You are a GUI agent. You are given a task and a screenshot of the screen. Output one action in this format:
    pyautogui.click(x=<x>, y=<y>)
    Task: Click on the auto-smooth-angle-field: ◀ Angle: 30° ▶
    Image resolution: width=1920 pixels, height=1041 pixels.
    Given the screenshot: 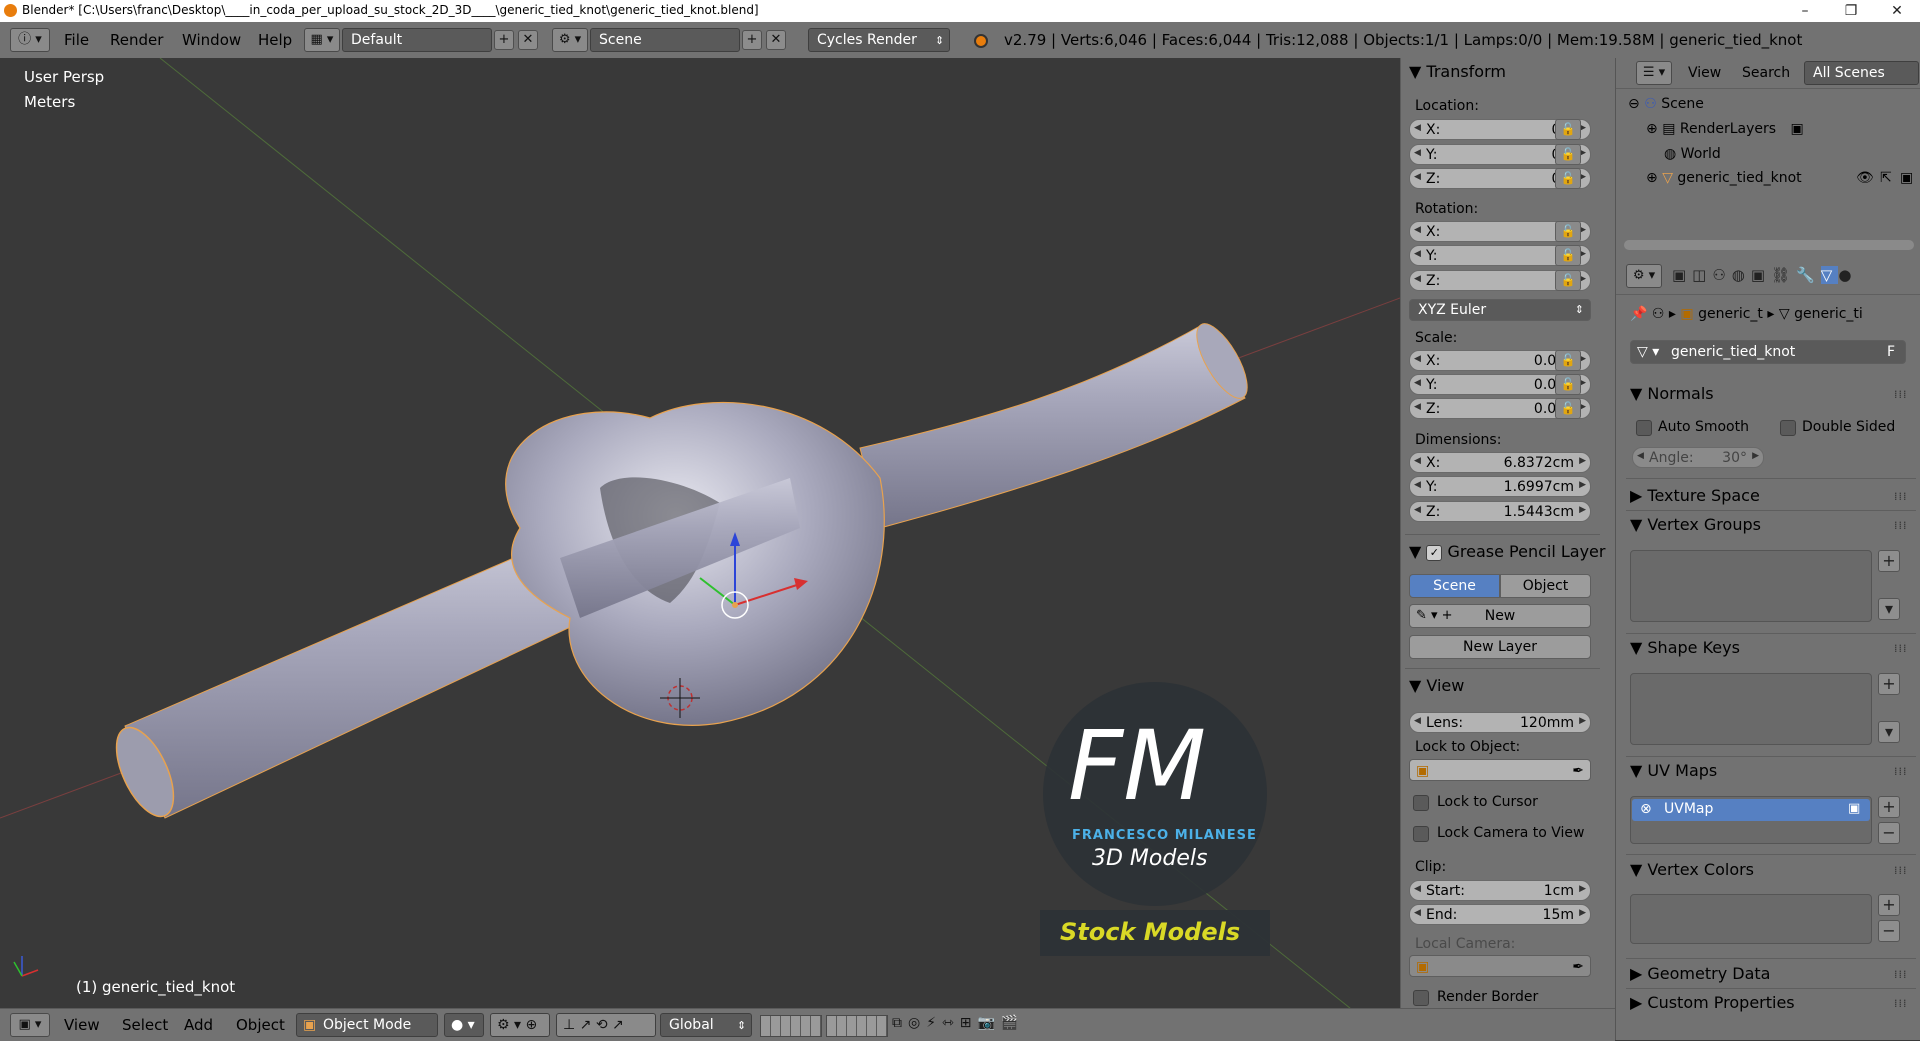 What is the action you would take?
    pyautogui.click(x=1698, y=457)
    